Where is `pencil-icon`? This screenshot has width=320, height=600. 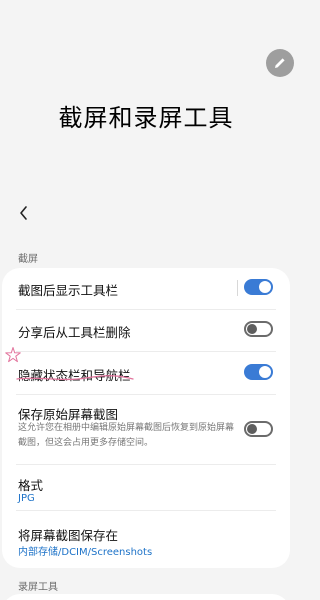 pencil-icon is located at coordinates (280, 63).